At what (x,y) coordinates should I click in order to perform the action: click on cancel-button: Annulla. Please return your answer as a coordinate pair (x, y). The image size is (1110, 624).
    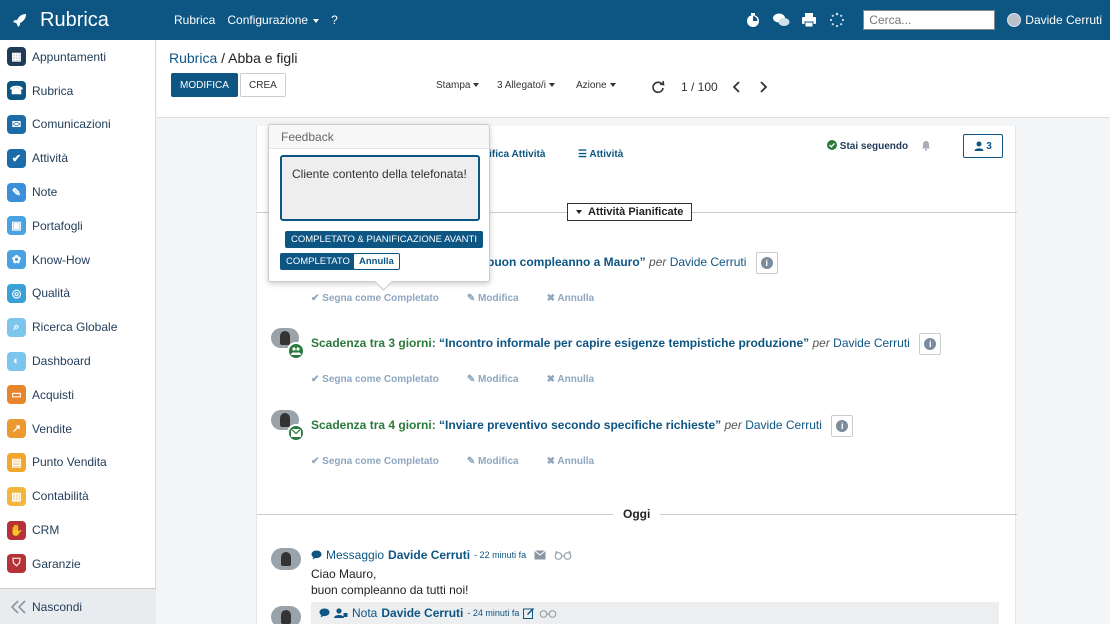
    Looking at the image, I should click on (376, 261).